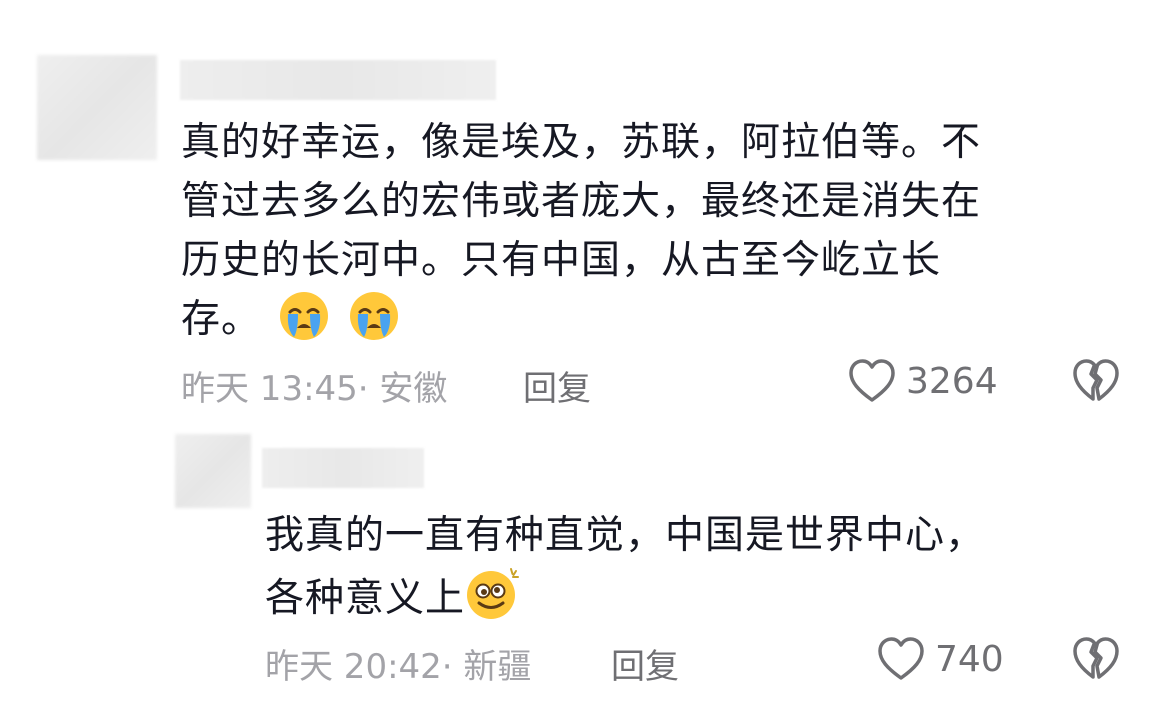 This screenshot has height=703, width=1170. I want to click on comment-line: 存。, so click(221, 319).